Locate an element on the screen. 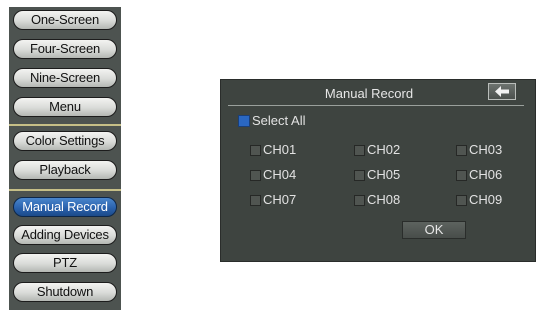 This screenshot has height=310, width=536. channel-label: CH08 is located at coordinates (384, 199).